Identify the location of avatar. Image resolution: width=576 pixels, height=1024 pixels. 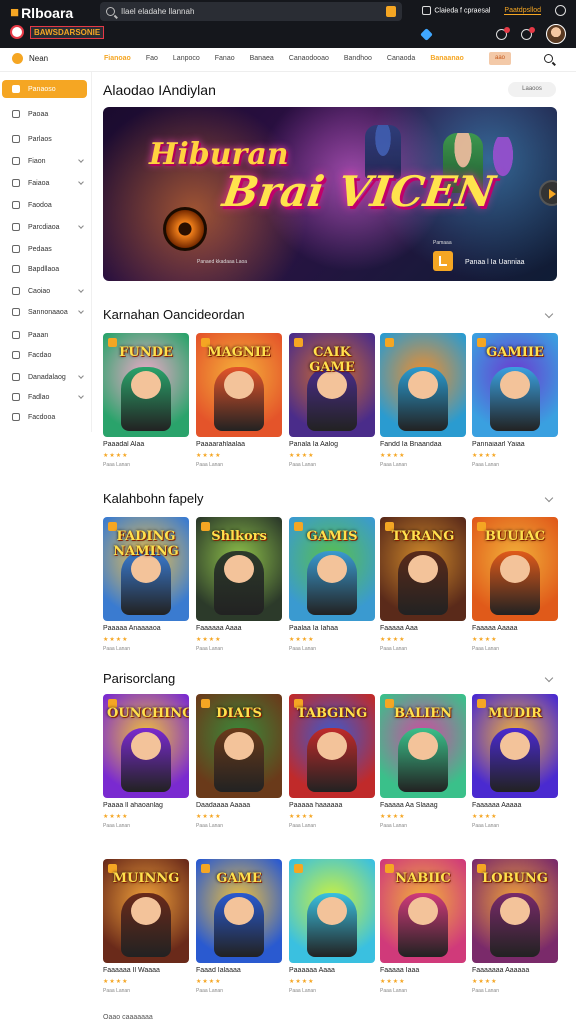
(556, 34).